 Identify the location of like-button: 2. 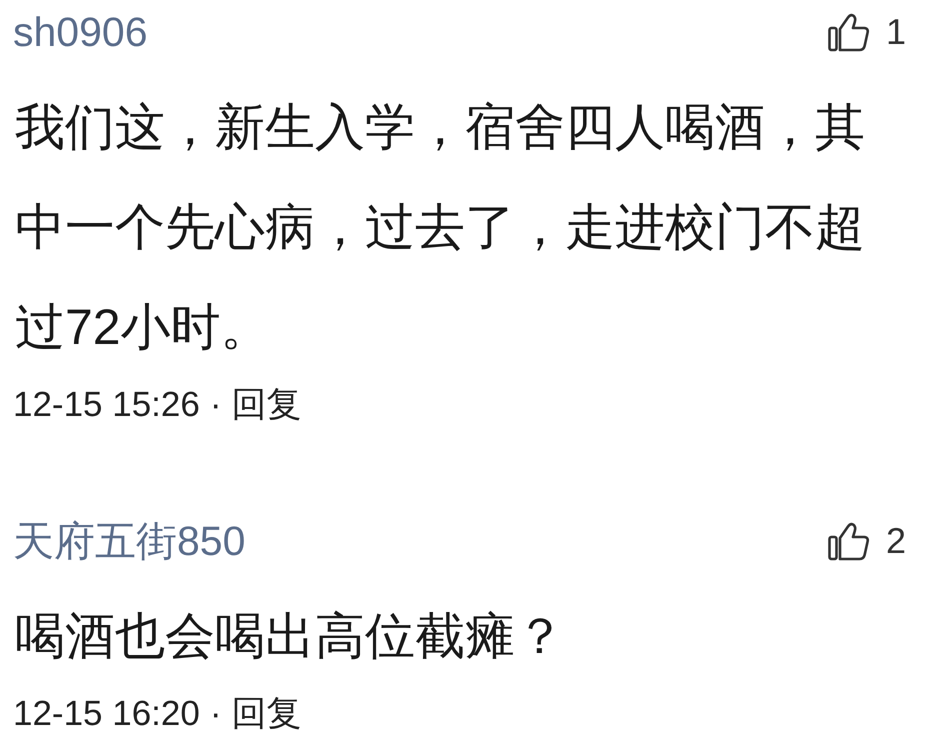
(867, 541).